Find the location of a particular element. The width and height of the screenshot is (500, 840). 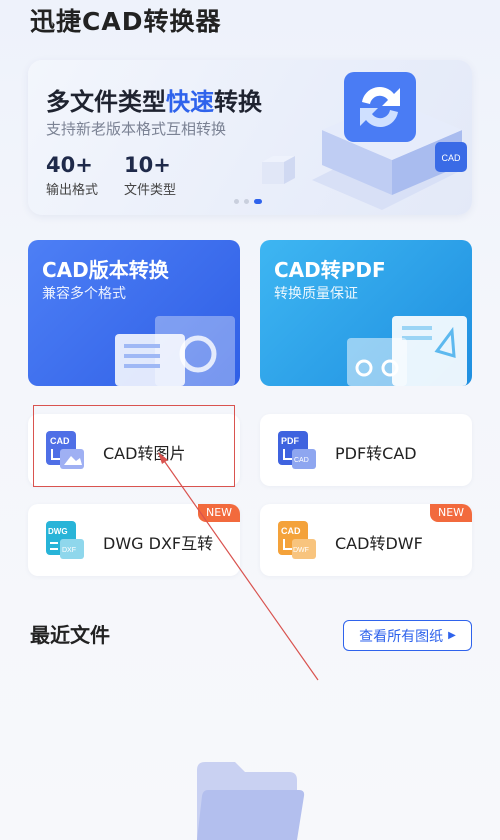

view-all-label: 查看所有图纸 is located at coordinates (401, 636).